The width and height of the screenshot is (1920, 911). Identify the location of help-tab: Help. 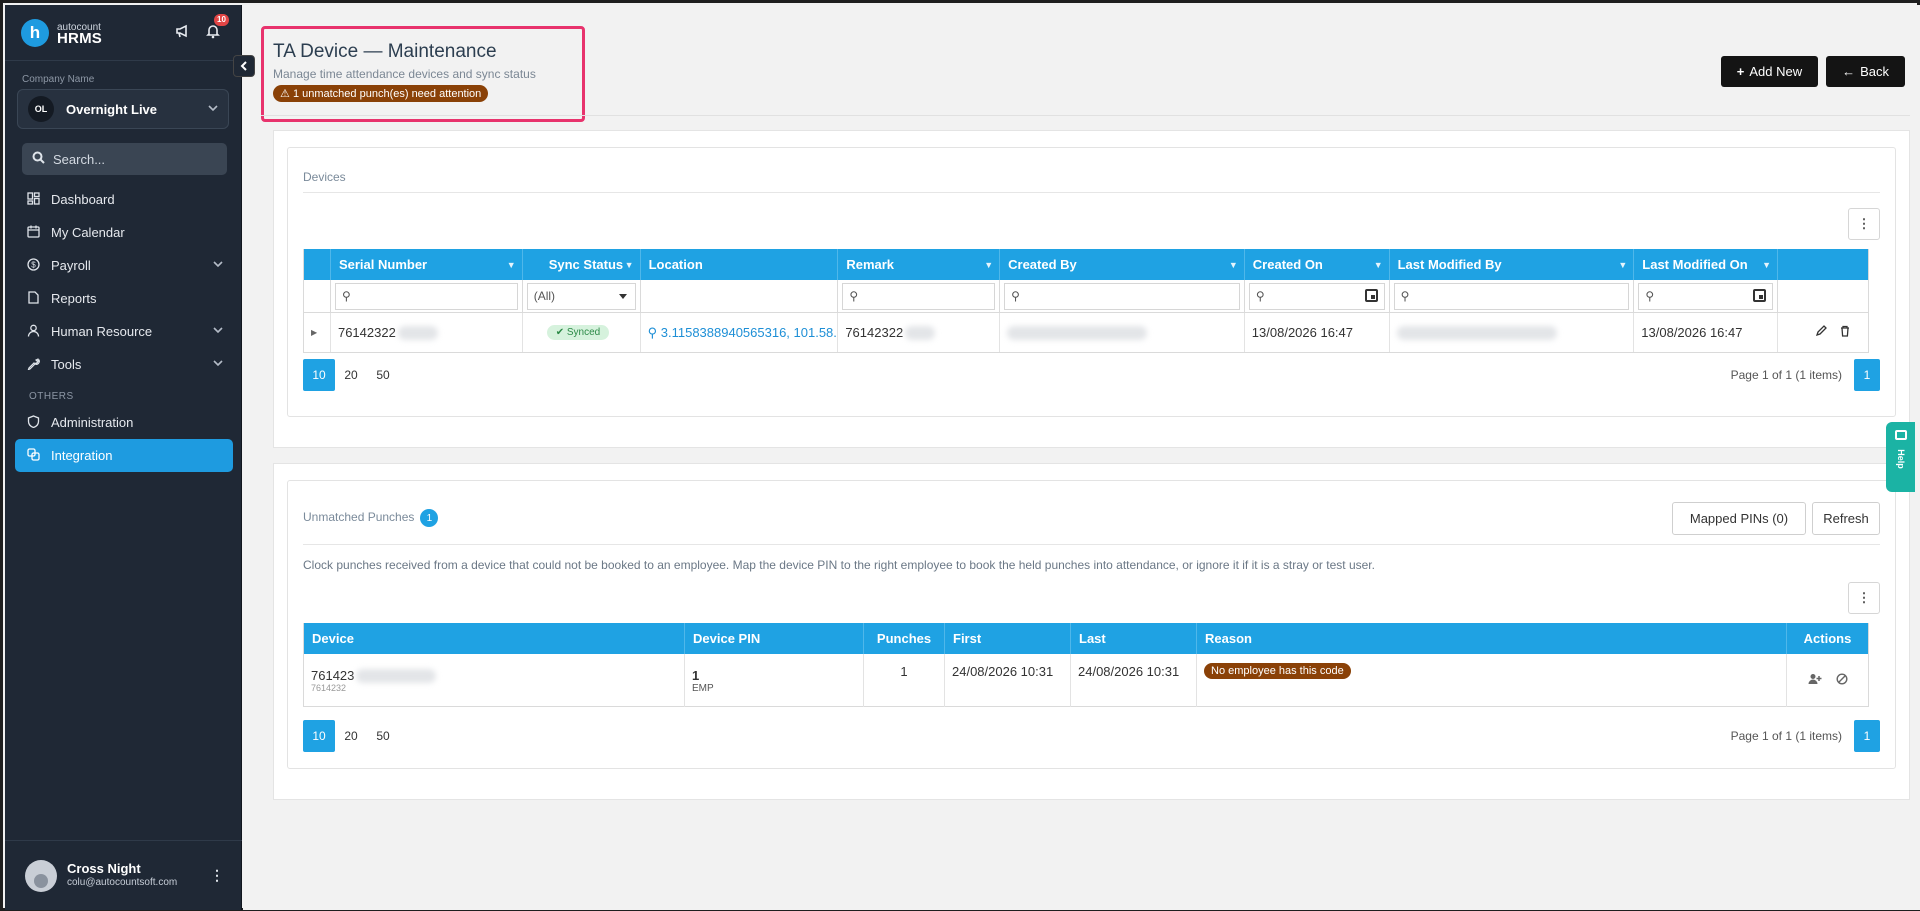
(1900, 457).